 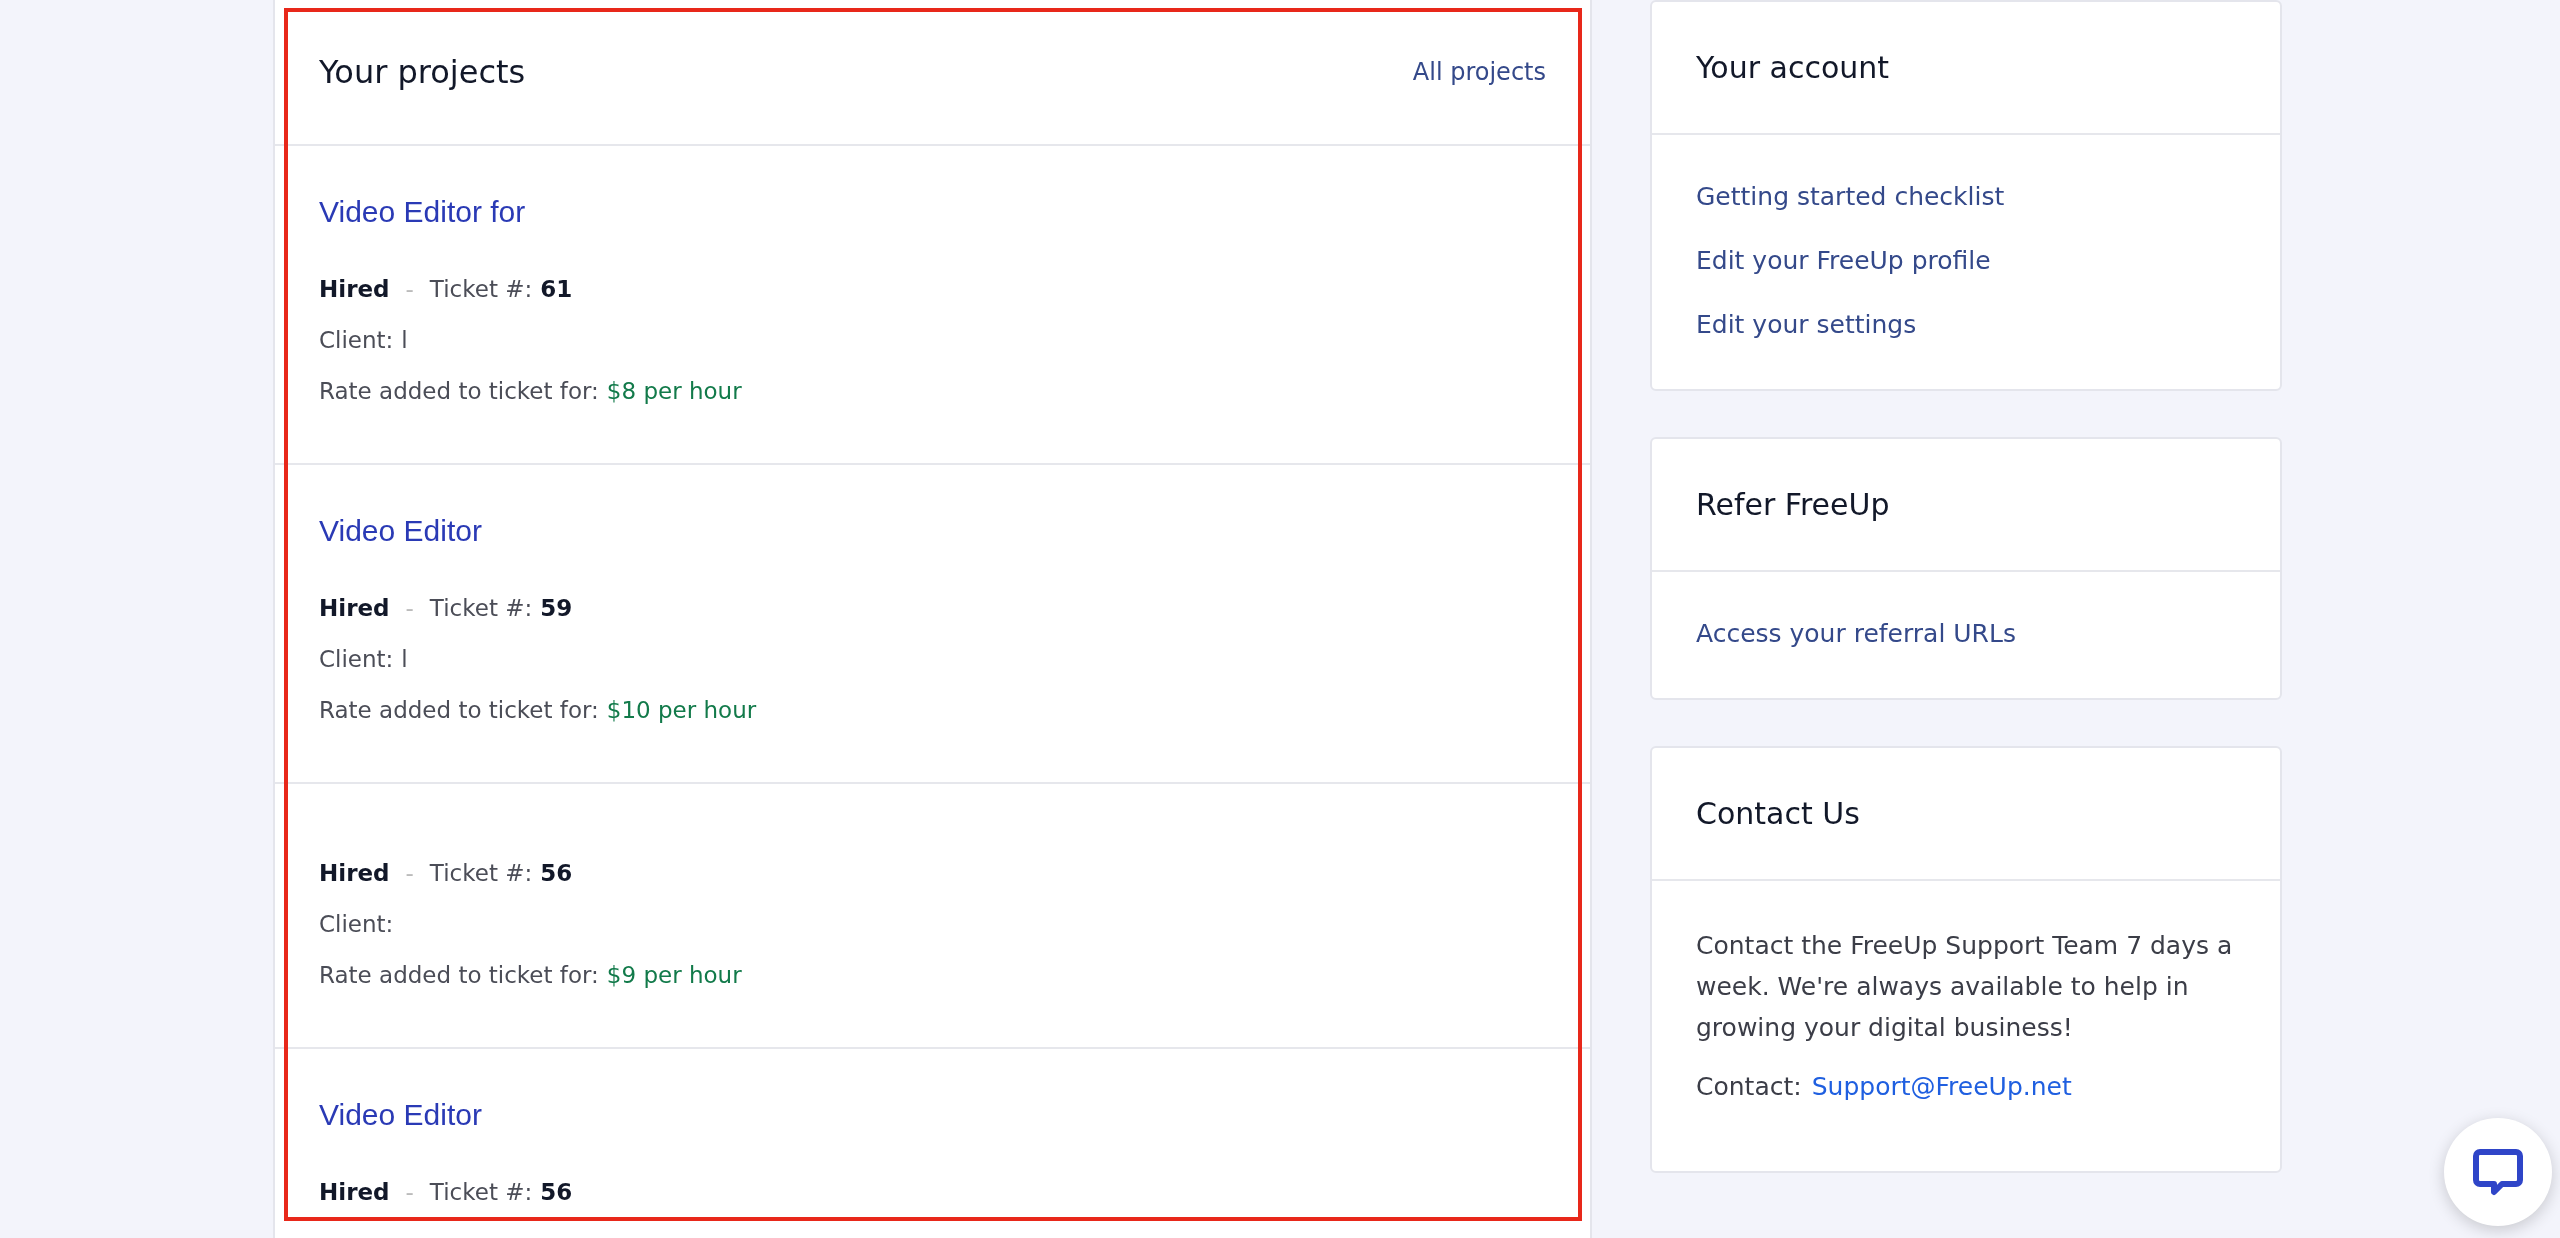 I want to click on rate-value: $8 per hour, so click(x=674, y=391).